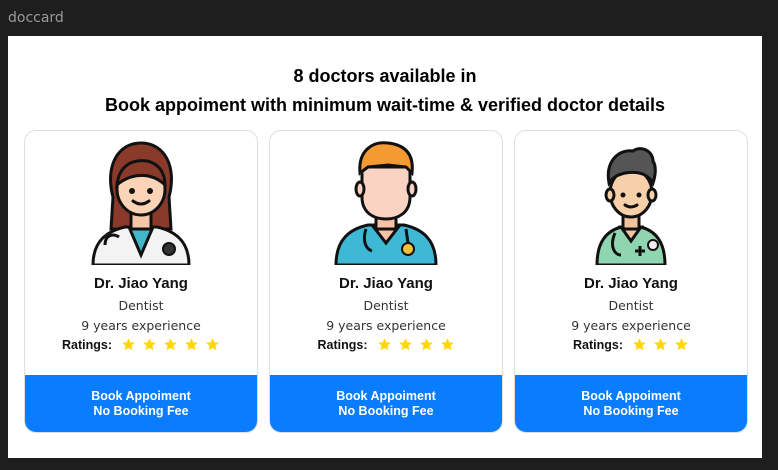 Image resolution: width=778 pixels, height=470 pixels. What do you see at coordinates (141, 201) in the screenshot?
I see `female-doctor-icon` at bounding box center [141, 201].